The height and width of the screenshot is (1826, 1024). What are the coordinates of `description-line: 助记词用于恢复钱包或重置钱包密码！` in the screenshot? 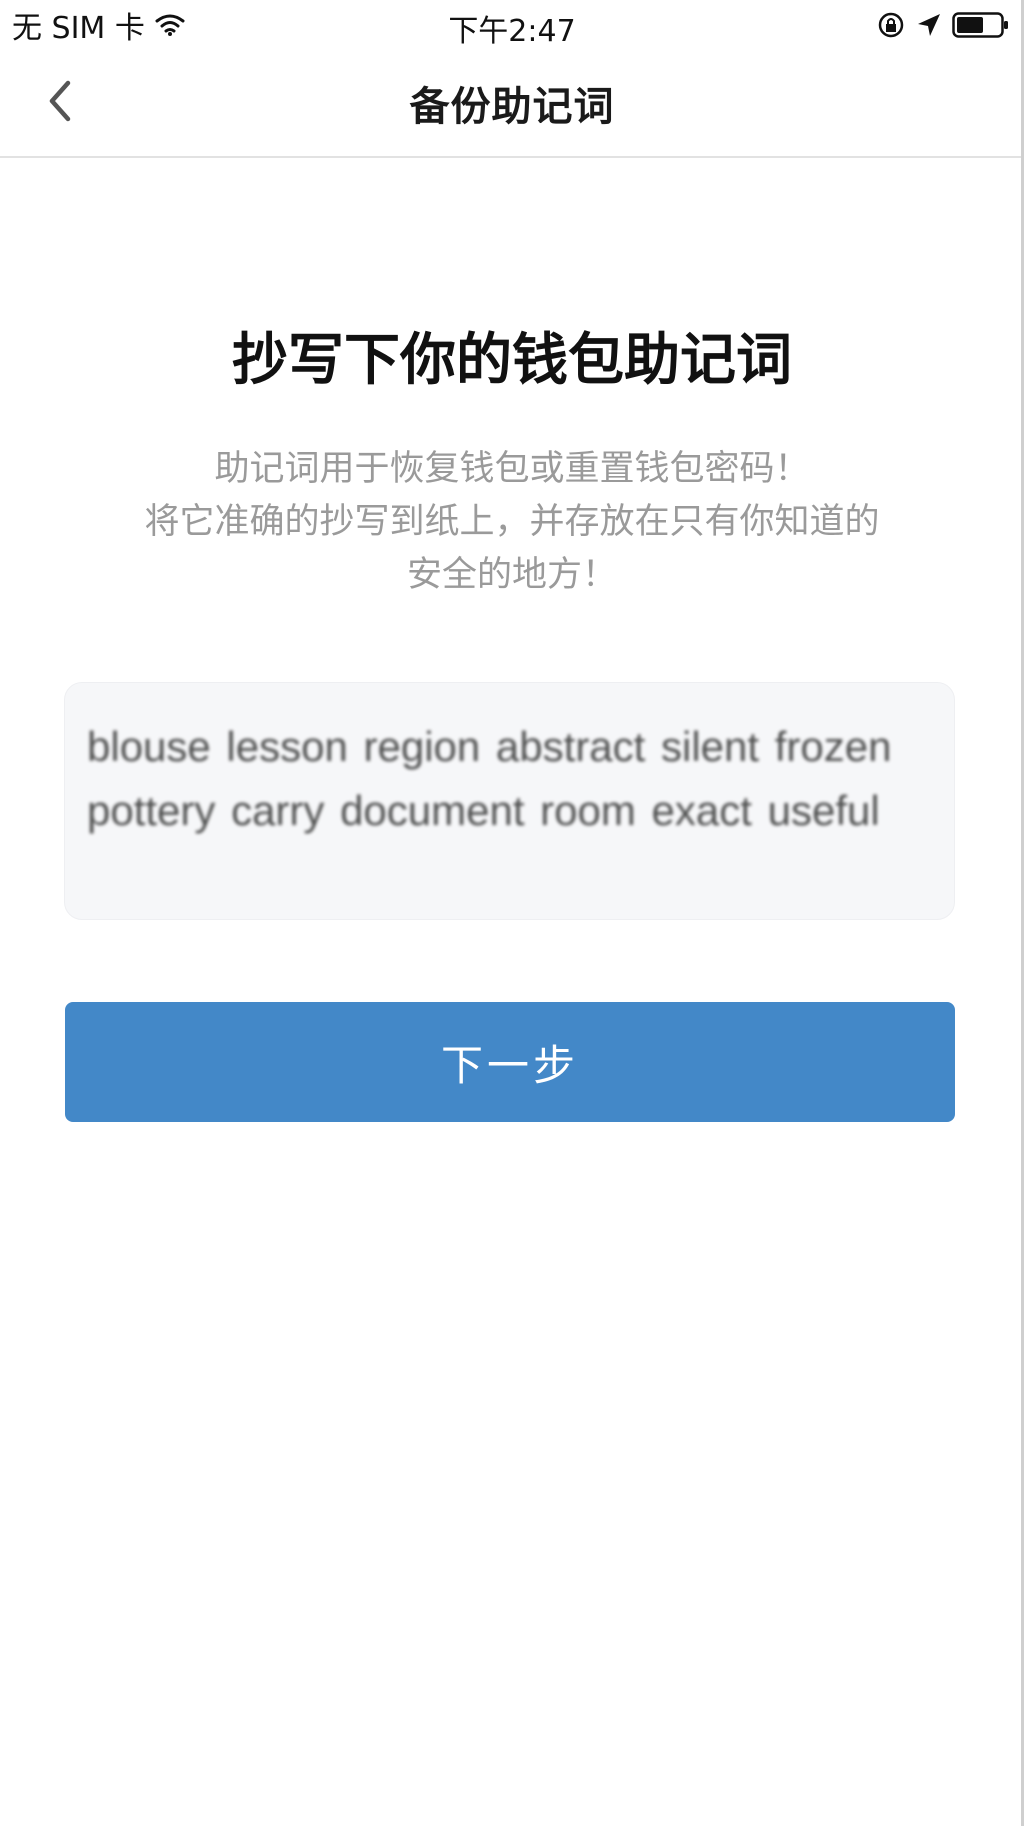 It's located at (512, 469).